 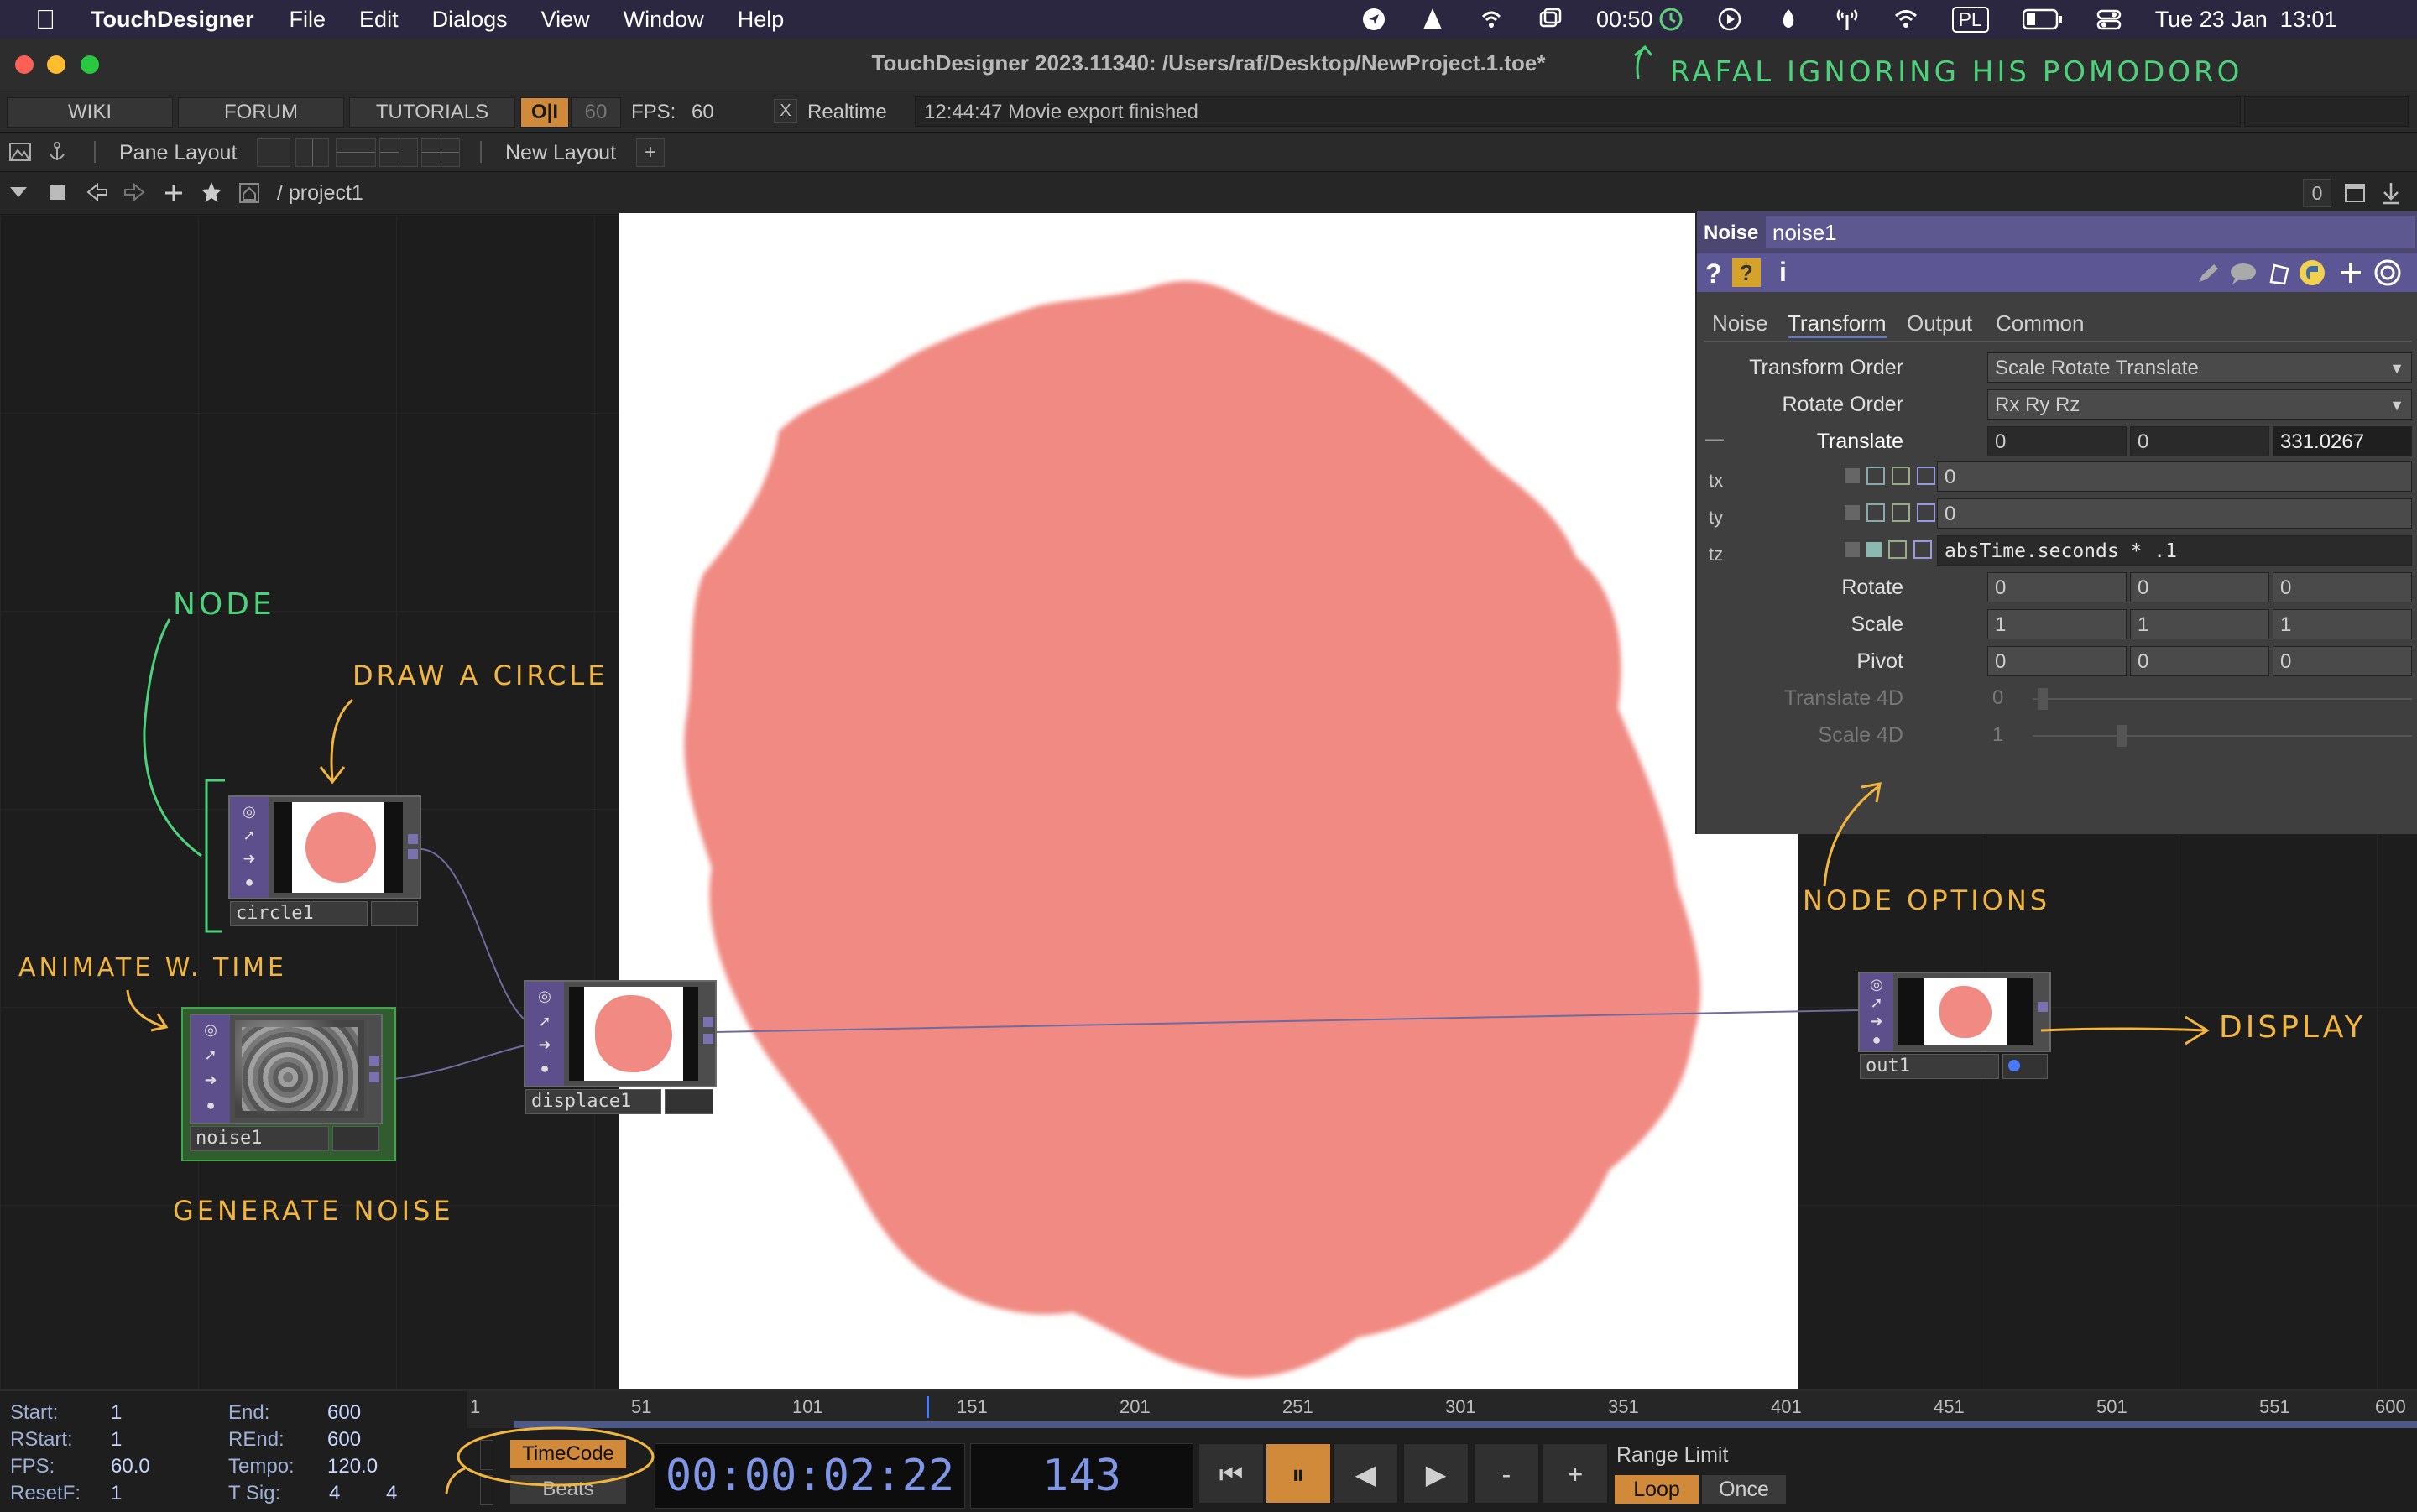 I want to click on bookmark-icon, so click(x=2279, y=273).